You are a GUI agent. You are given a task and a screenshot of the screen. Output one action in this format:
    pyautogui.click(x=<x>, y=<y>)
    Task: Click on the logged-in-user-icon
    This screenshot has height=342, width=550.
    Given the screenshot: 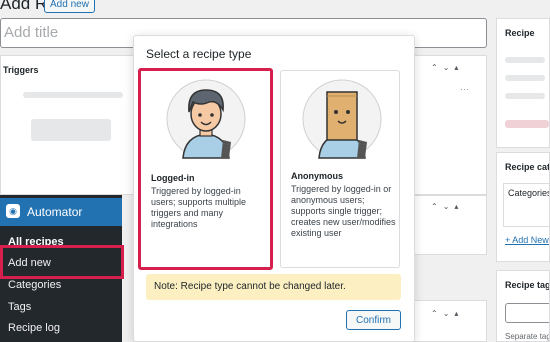 What is the action you would take?
    pyautogui.click(x=206, y=119)
    